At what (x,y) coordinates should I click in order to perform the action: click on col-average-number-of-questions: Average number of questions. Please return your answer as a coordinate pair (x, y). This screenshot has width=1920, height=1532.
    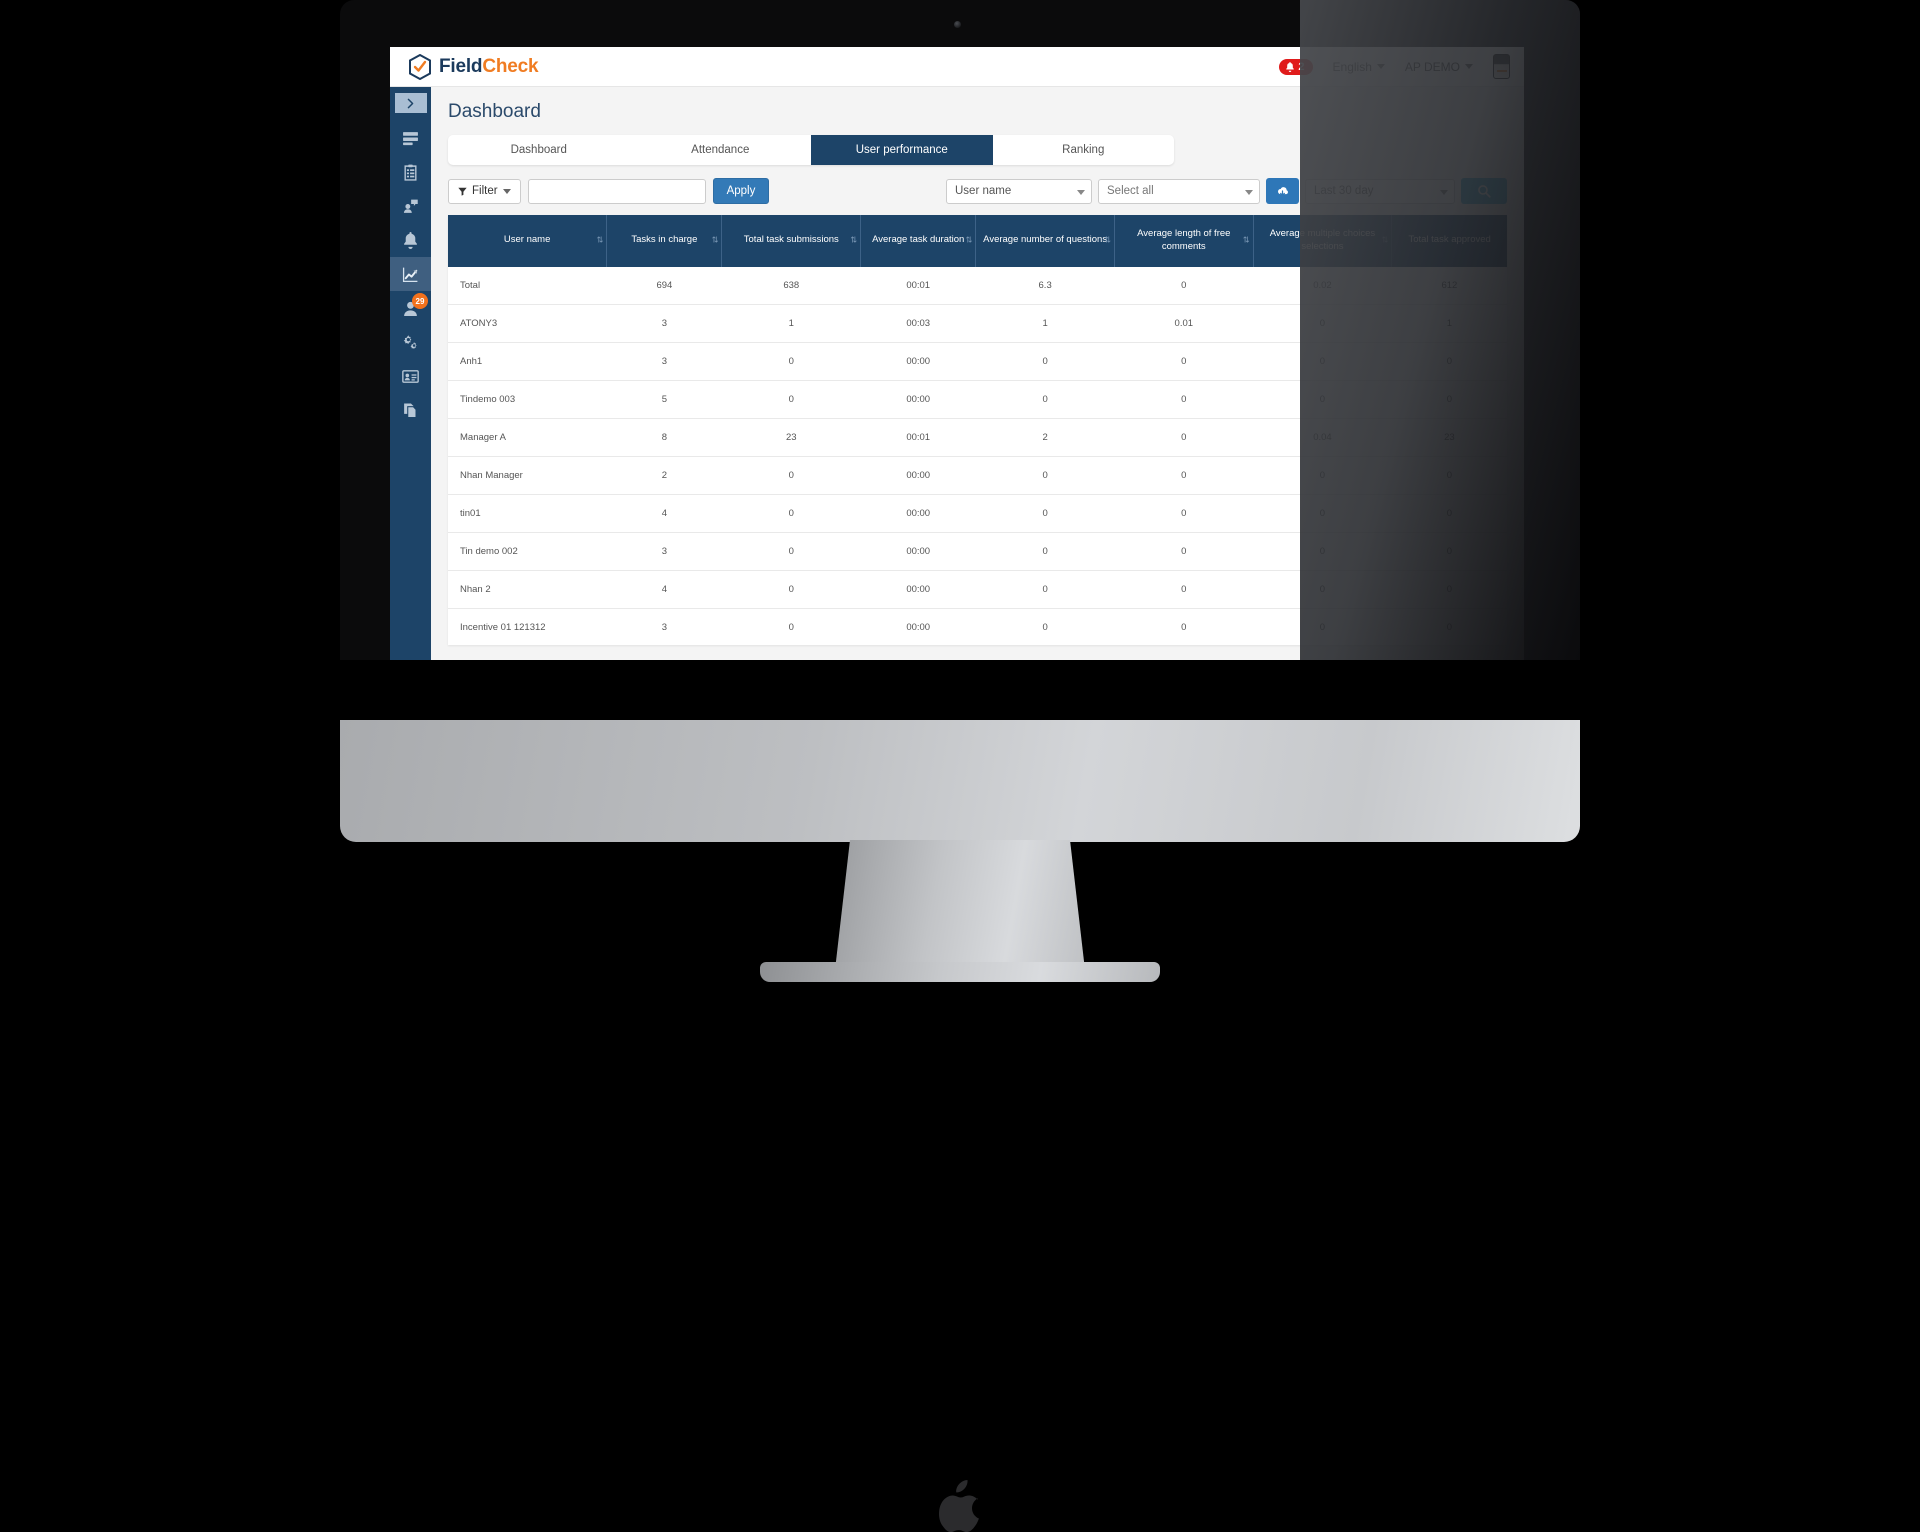
    Looking at the image, I should click on (1045, 241).